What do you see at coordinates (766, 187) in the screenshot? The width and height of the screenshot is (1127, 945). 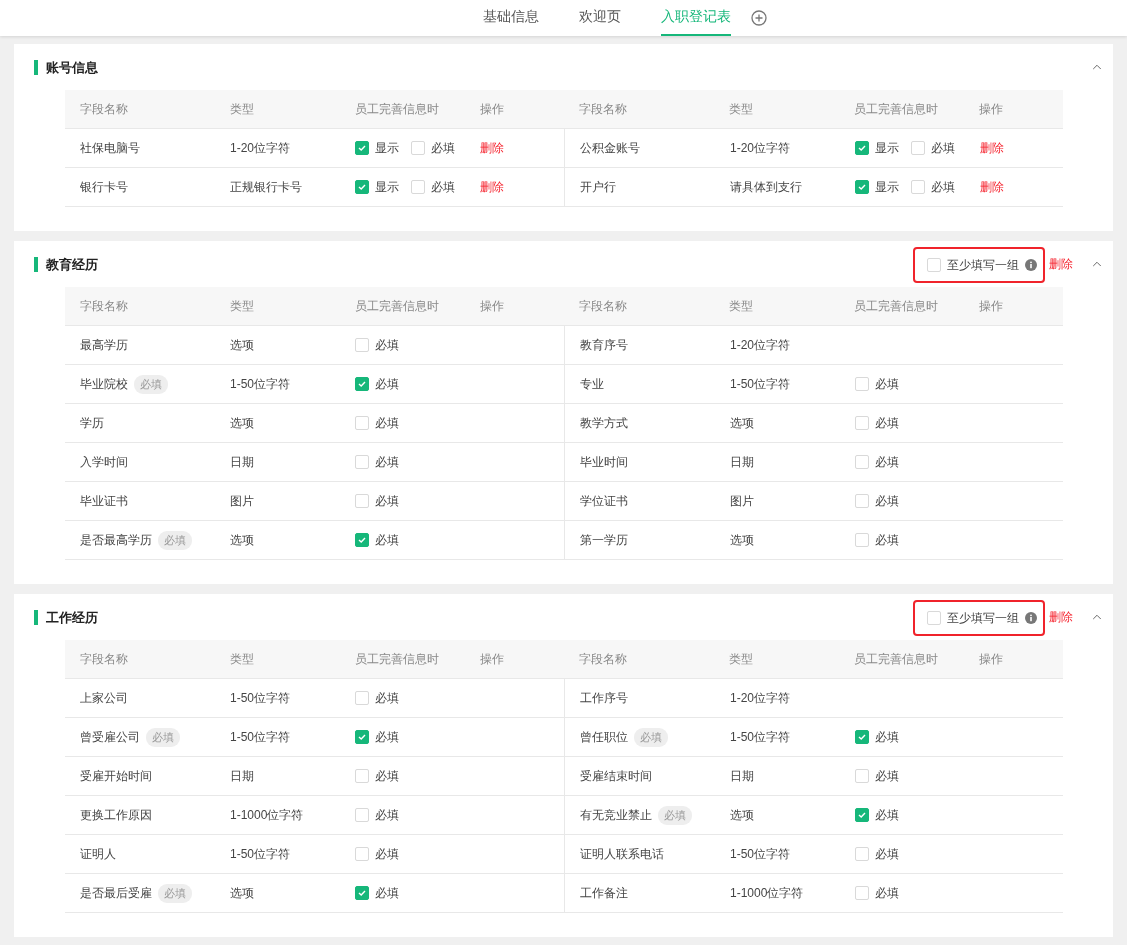 I see `field-type: 请具体到支行` at bounding box center [766, 187].